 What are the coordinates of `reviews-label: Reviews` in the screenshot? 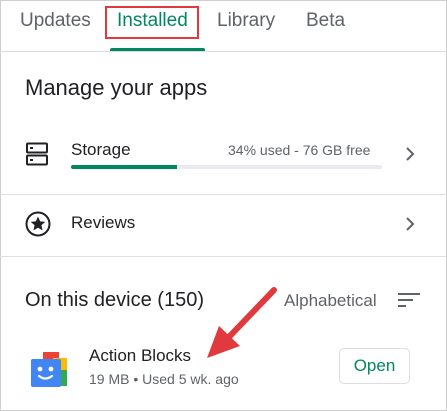 It's located at (103, 222).